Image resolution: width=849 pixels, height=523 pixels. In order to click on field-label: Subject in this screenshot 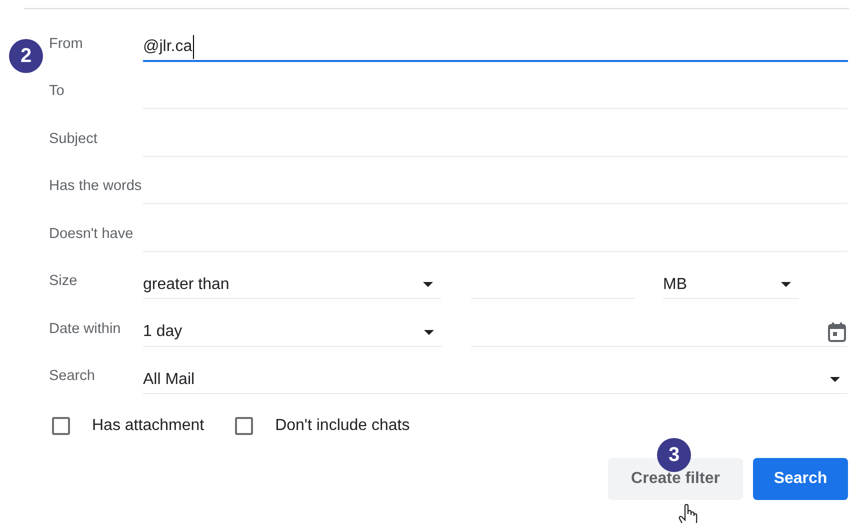, I will do `click(73, 139)`.